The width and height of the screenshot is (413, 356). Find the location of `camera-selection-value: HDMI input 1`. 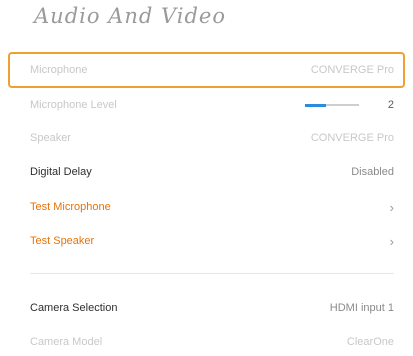

camera-selection-value: HDMI input 1 is located at coordinates (361, 308).